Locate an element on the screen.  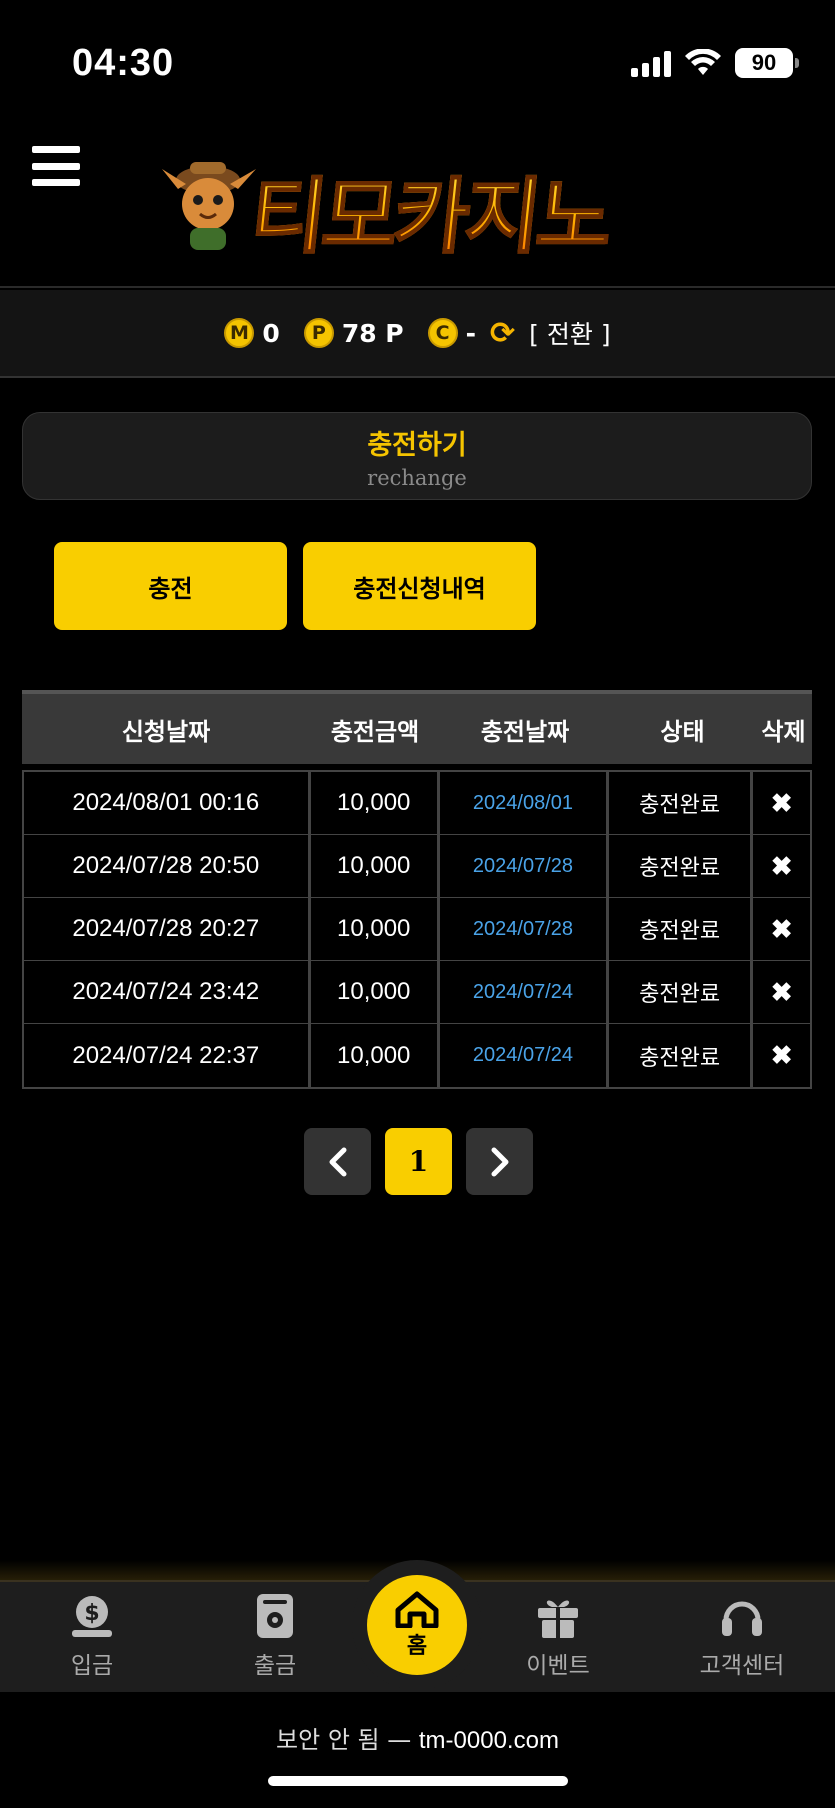
pagination: 1 is located at coordinates (418, 1161).